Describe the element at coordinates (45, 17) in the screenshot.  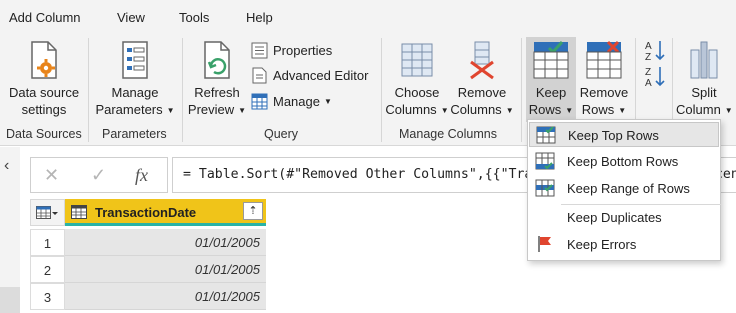
I see `tab-add-column: Add Column` at that location.